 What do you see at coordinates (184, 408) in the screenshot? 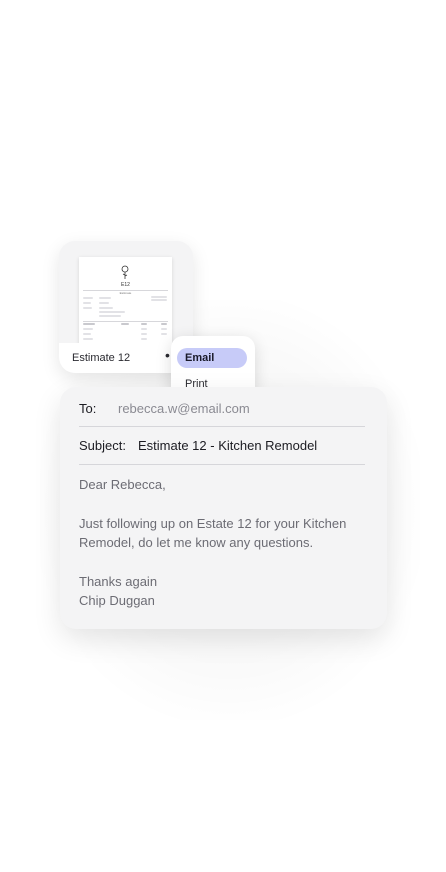
I see `to-field: rebecca.w@email.com` at bounding box center [184, 408].